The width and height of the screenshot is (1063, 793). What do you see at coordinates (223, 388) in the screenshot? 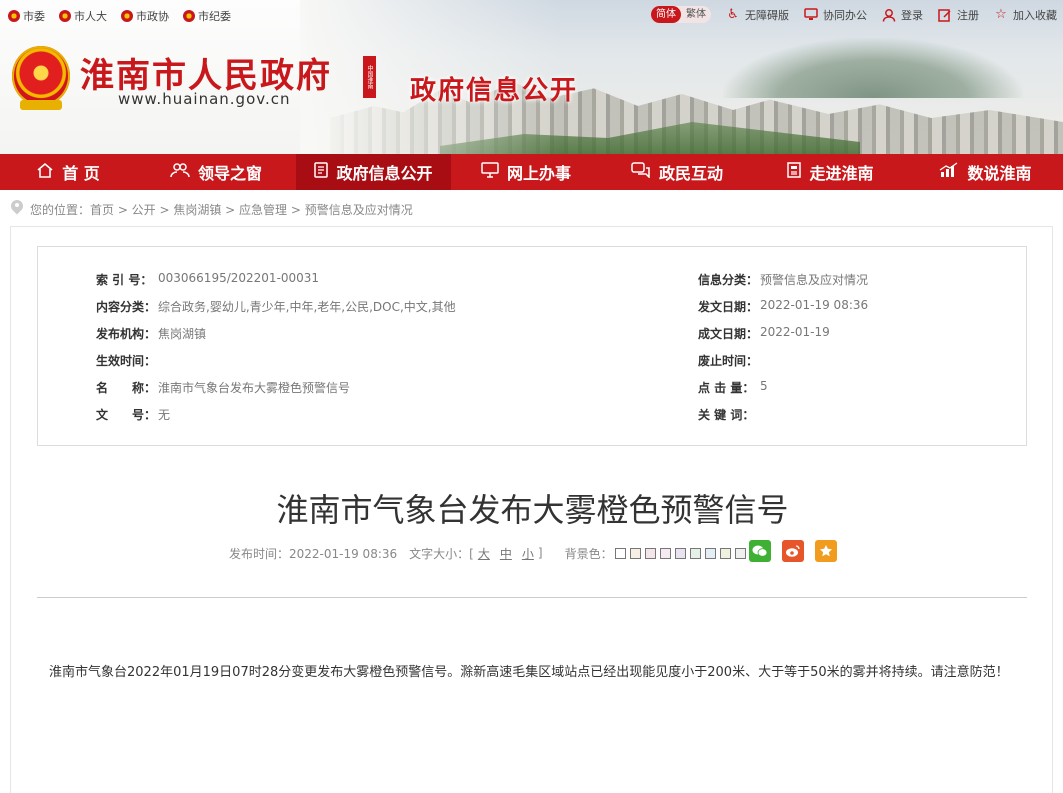
I see `meta-name: 名 称： 淮南市气象台发布大雾橙色预警信号` at bounding box center [223, 388].